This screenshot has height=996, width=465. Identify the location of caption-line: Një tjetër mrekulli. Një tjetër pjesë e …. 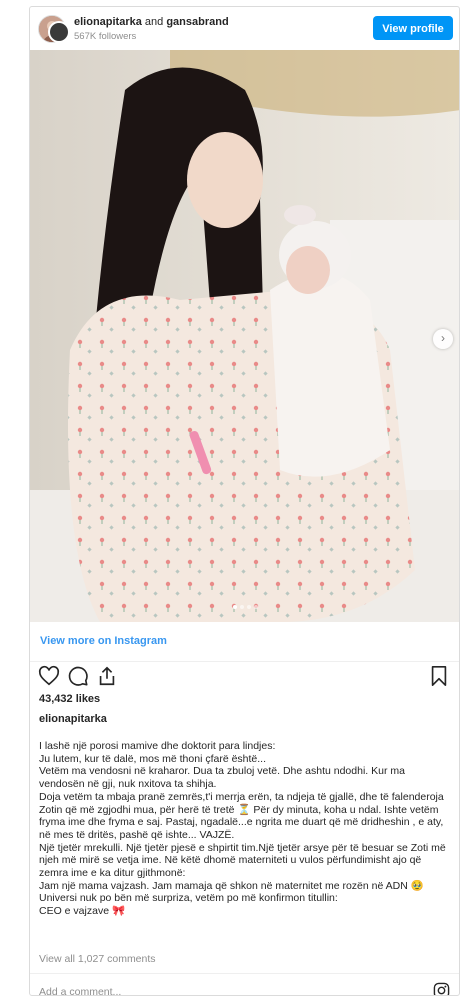
(244, 860).